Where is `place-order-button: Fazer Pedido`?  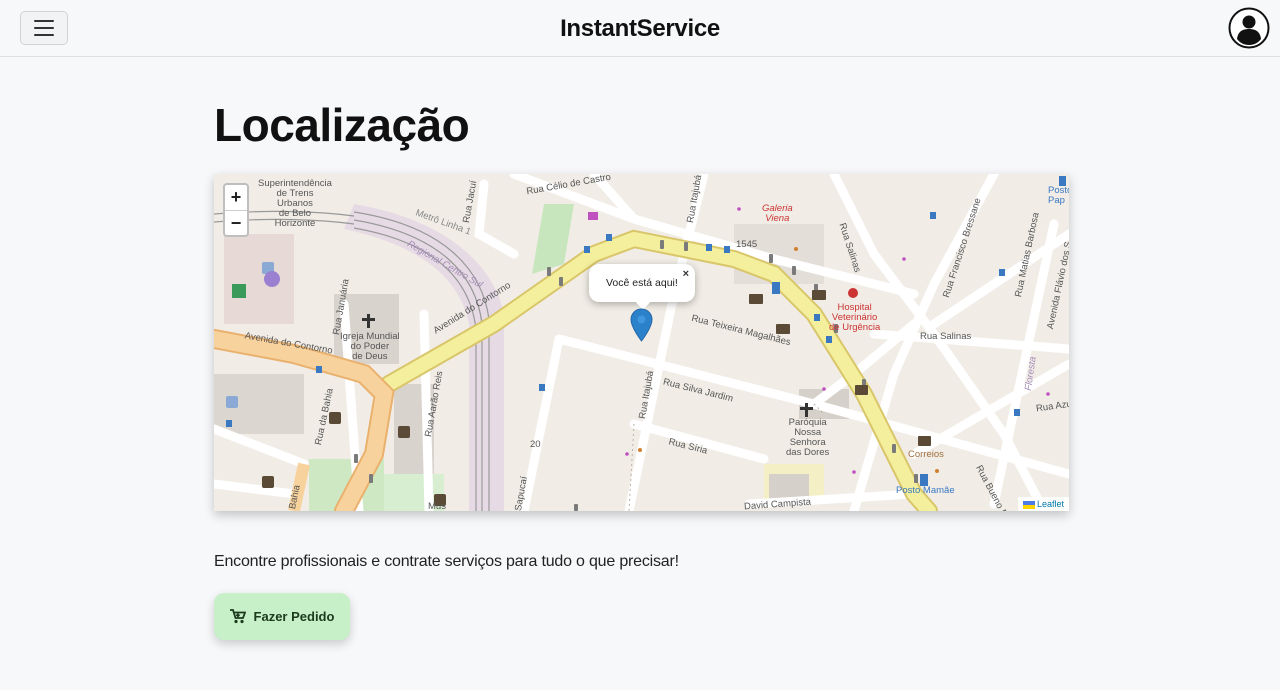 place-order-button: Fazer Pedido is located at coordinates (282, 616).